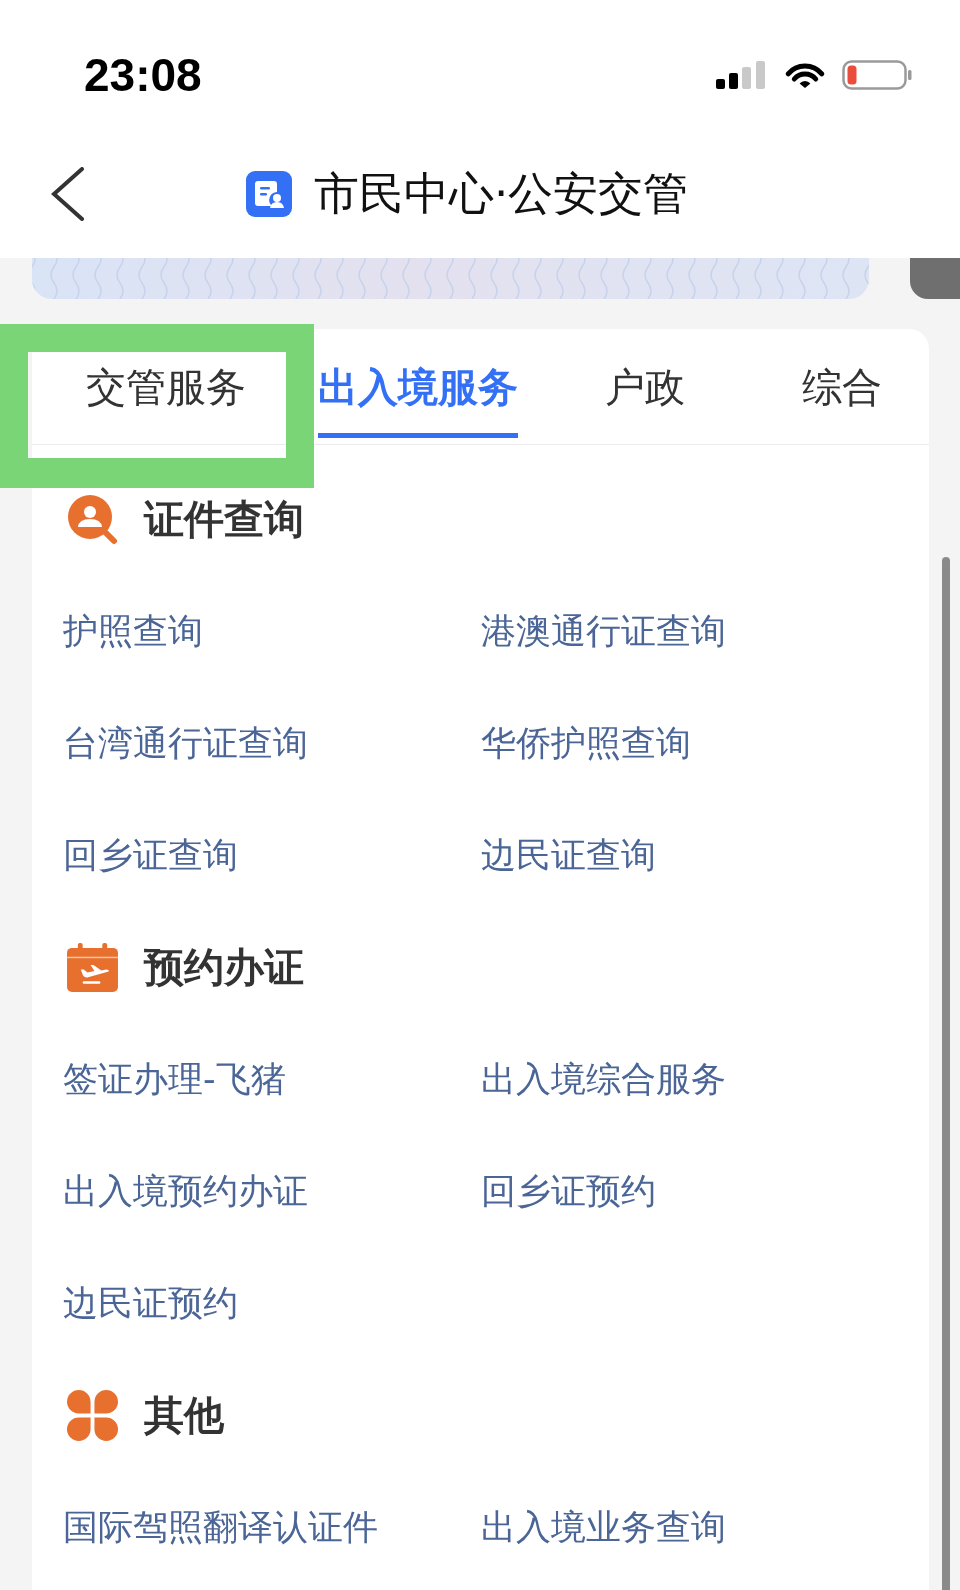 The height and width of the screenshot is (1590, 960). I want to click on tab: 户政, so click(645, 400).